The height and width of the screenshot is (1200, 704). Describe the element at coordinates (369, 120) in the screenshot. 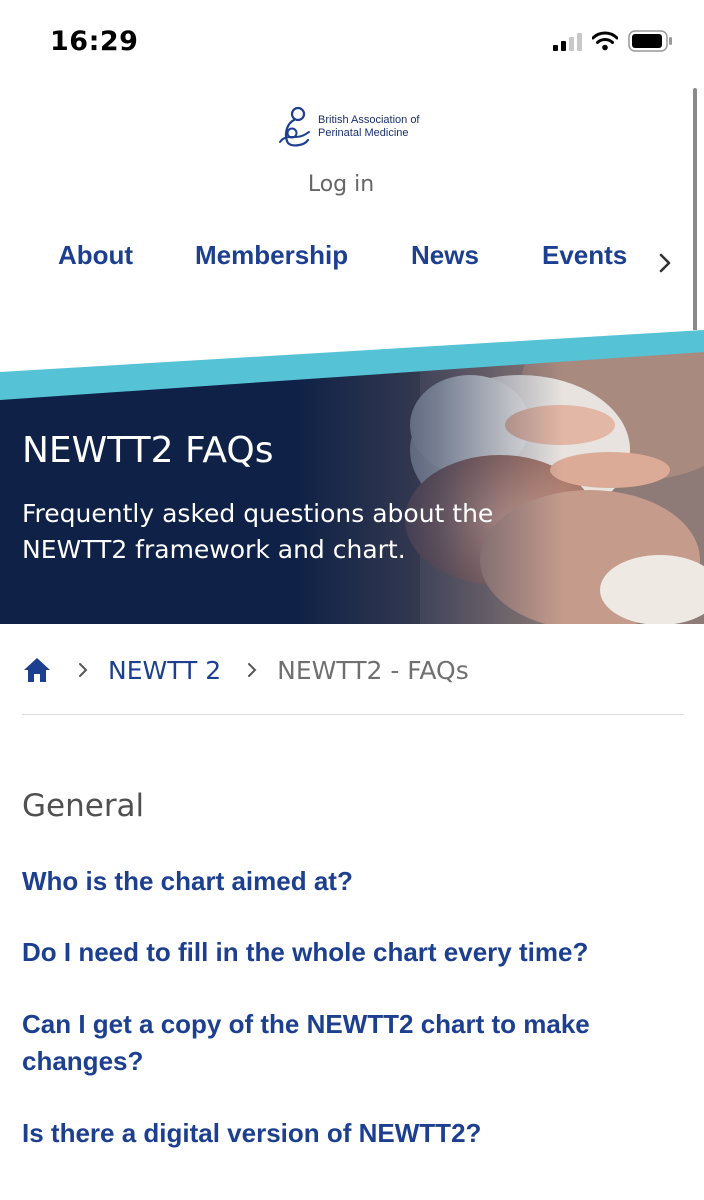

I see `logo-line-1: British Association of` at that location.